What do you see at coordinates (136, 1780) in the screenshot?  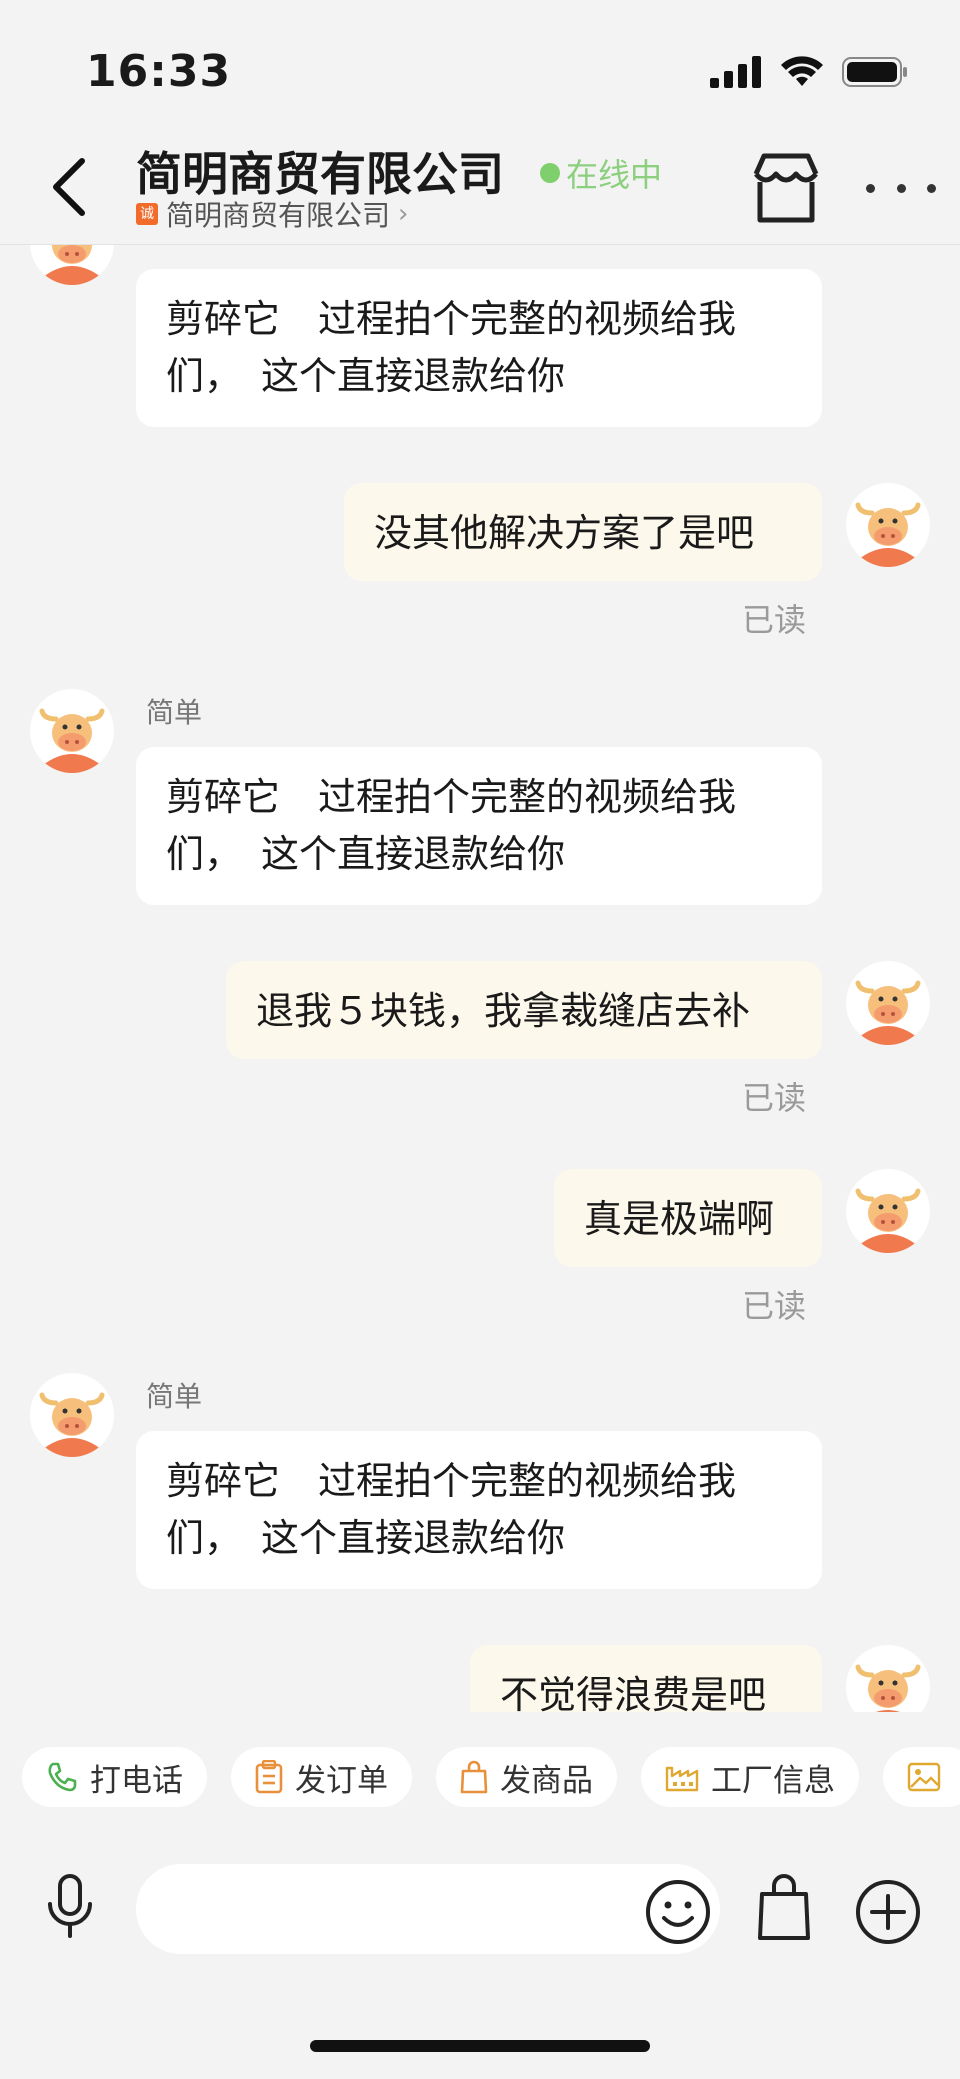 I see `call-button-label: 打电话` at bounding box center [136, 1780].